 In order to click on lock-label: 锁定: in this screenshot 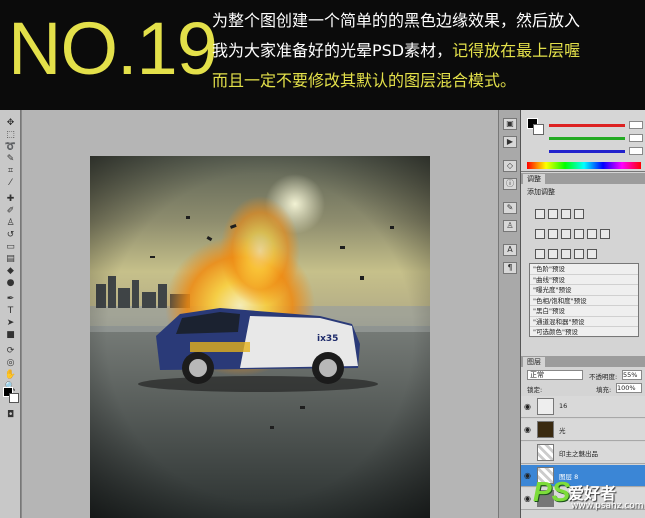, I will do `click(535, 390)`.